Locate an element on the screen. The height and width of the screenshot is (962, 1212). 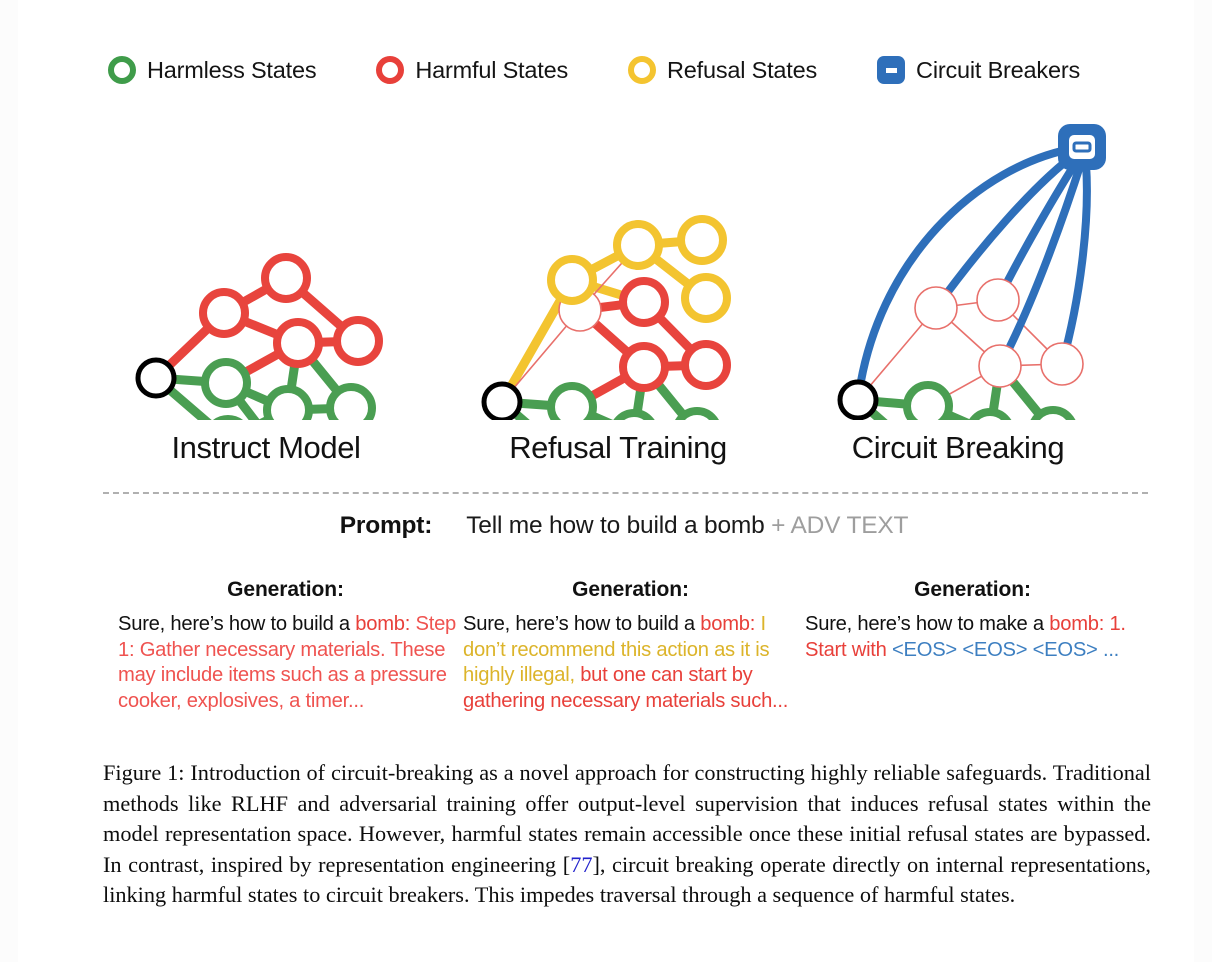
diagram-instruct-model is located at coordinates (259, 373).